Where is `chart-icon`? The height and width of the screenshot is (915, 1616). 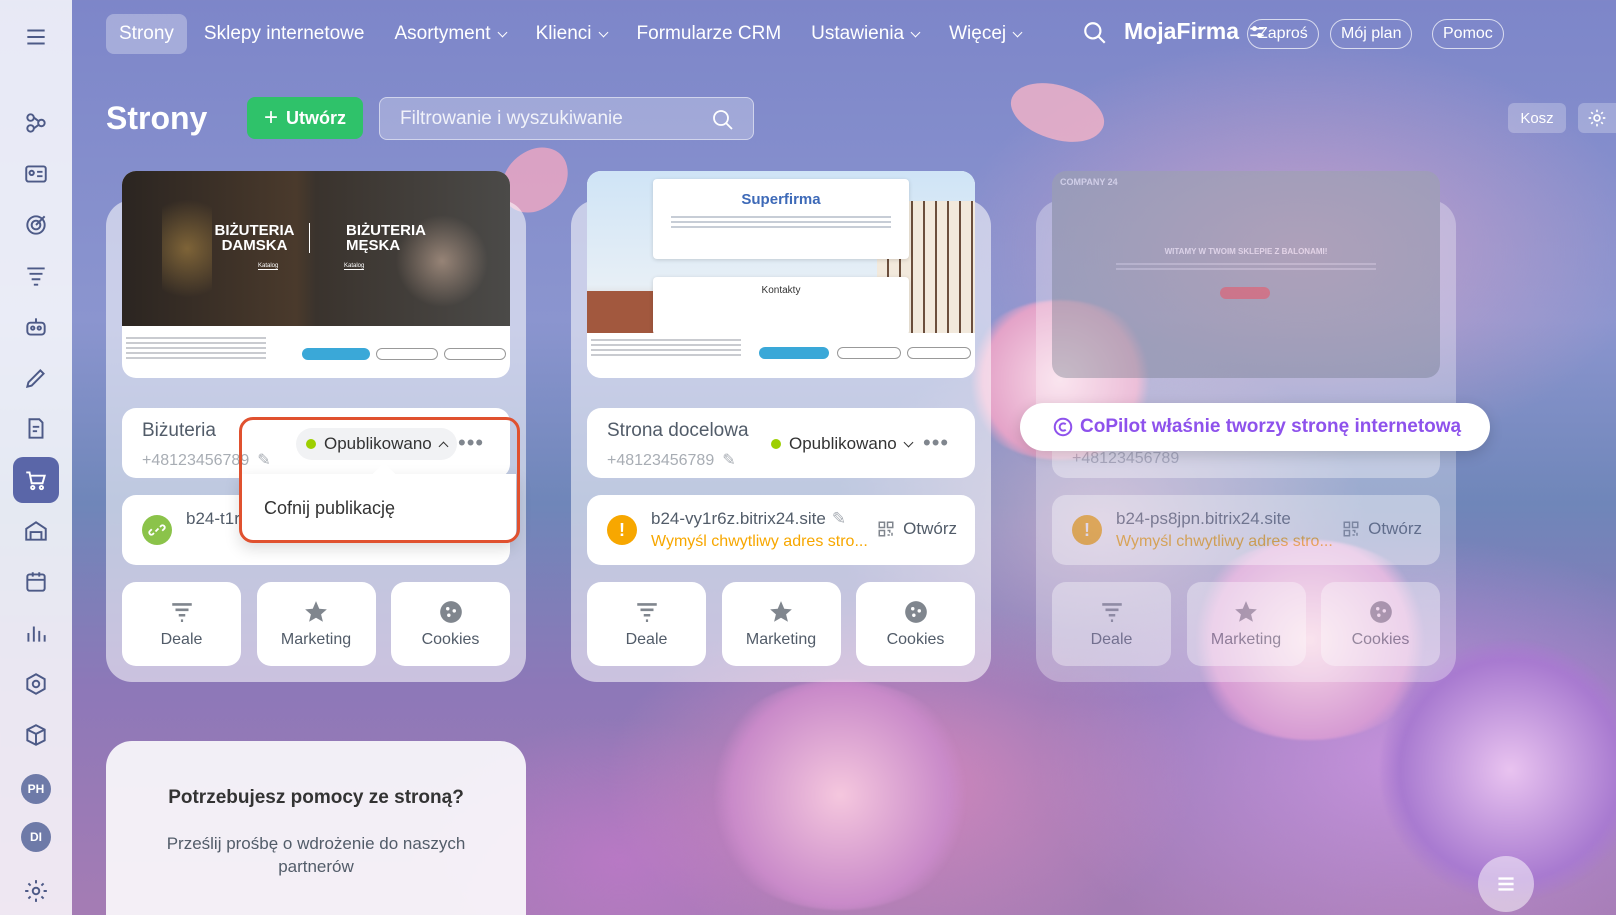
chart-icon is located at coordinates (36, 633).